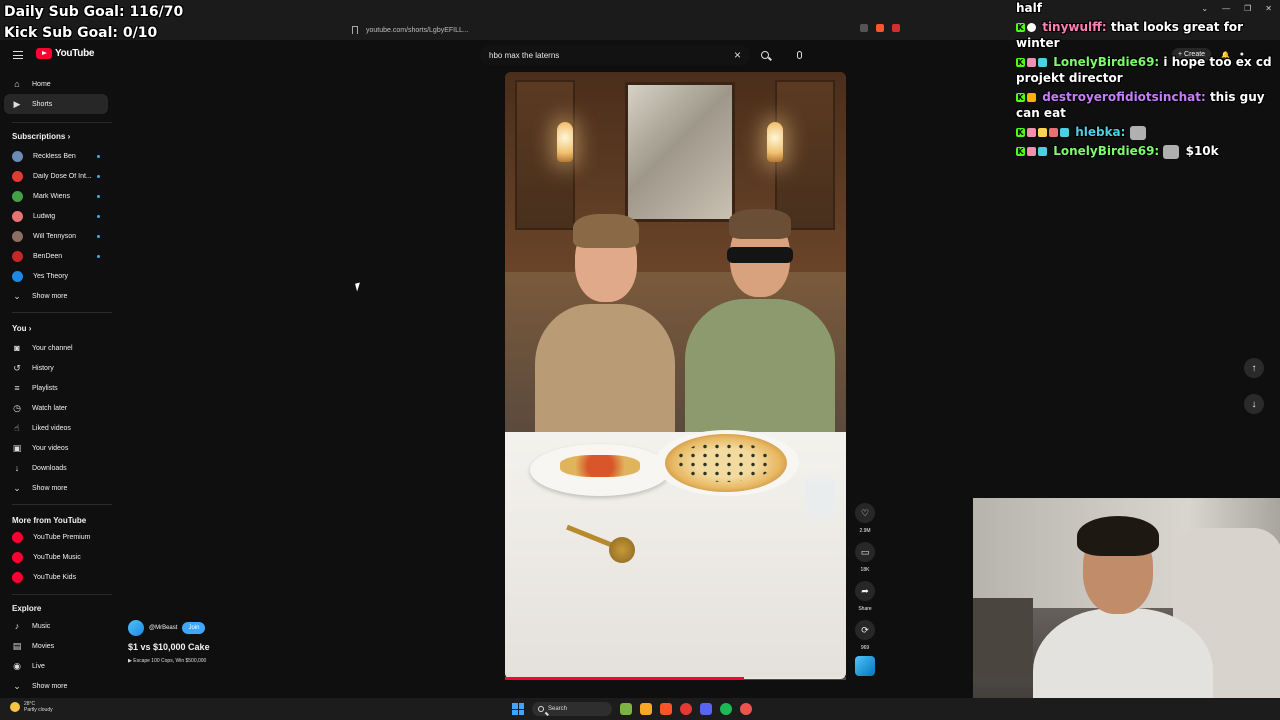  I want to click on sidebar-item-subscription: Will Tennyson, so click(56, 236).